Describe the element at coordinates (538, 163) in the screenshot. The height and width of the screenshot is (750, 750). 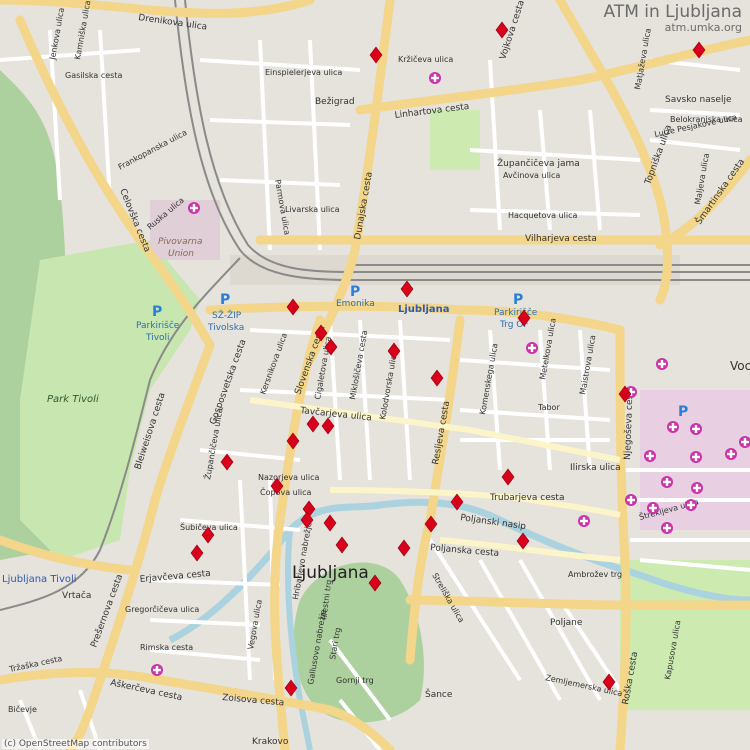
I see `label-zupanciceva-jama: Župančičeva jama` at that location.